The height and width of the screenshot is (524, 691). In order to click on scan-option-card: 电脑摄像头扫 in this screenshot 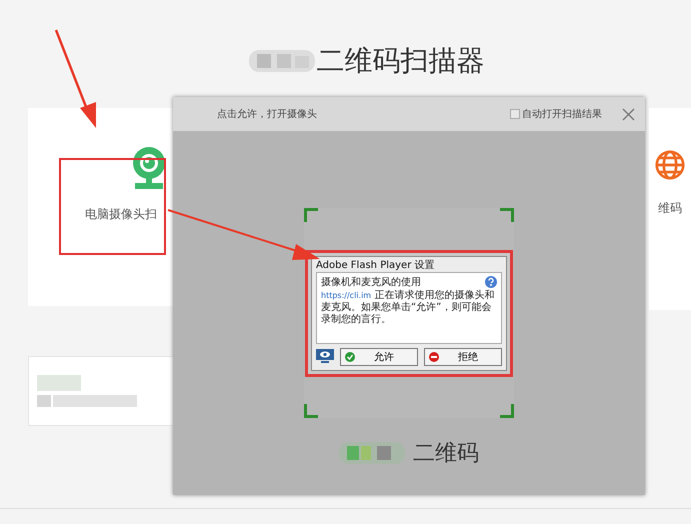, I will do `click(100, 207)`.